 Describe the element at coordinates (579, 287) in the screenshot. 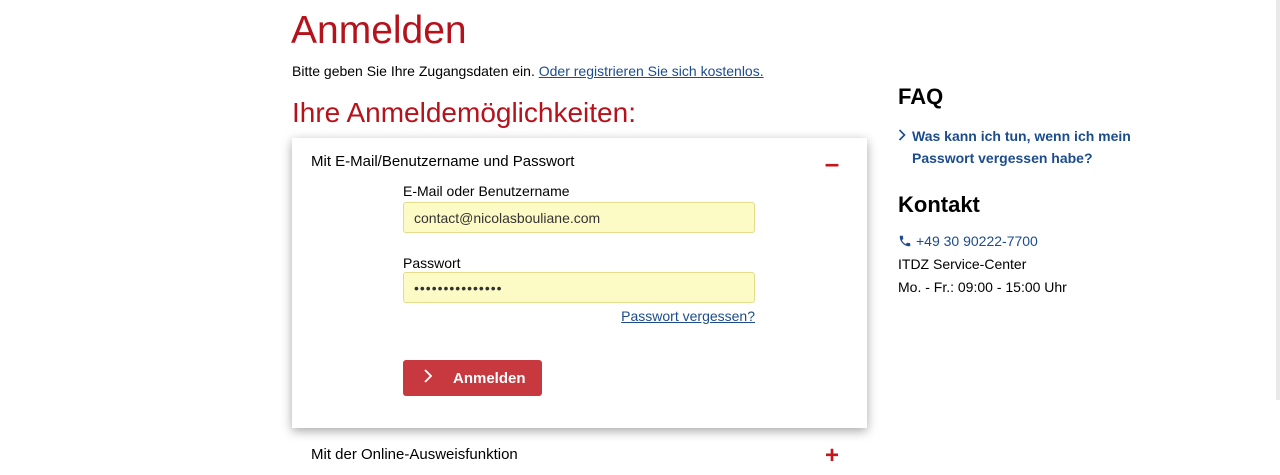

I see `password-input` at that location.